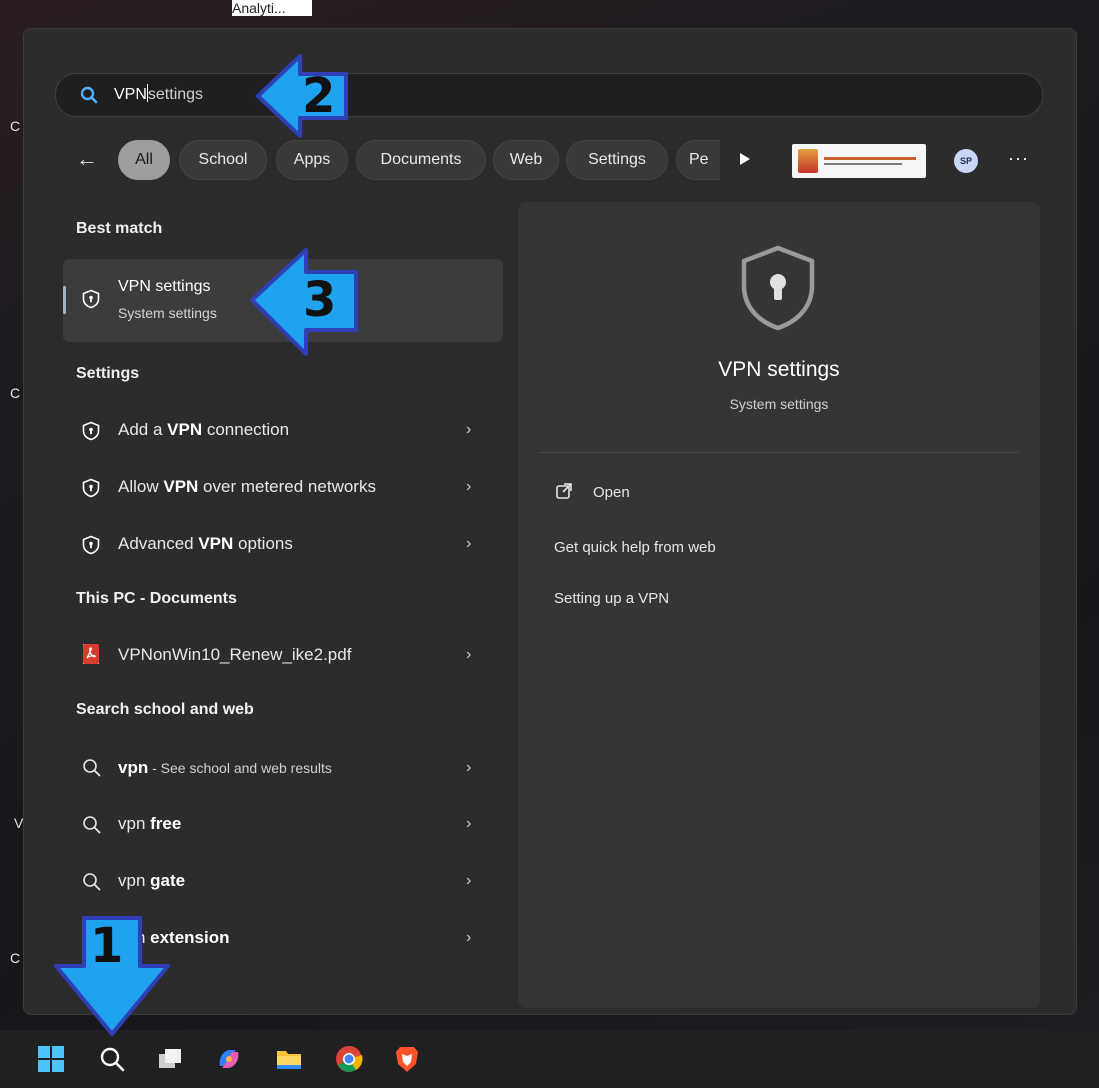  I want to click on avatar: SP, so click(966, 161).